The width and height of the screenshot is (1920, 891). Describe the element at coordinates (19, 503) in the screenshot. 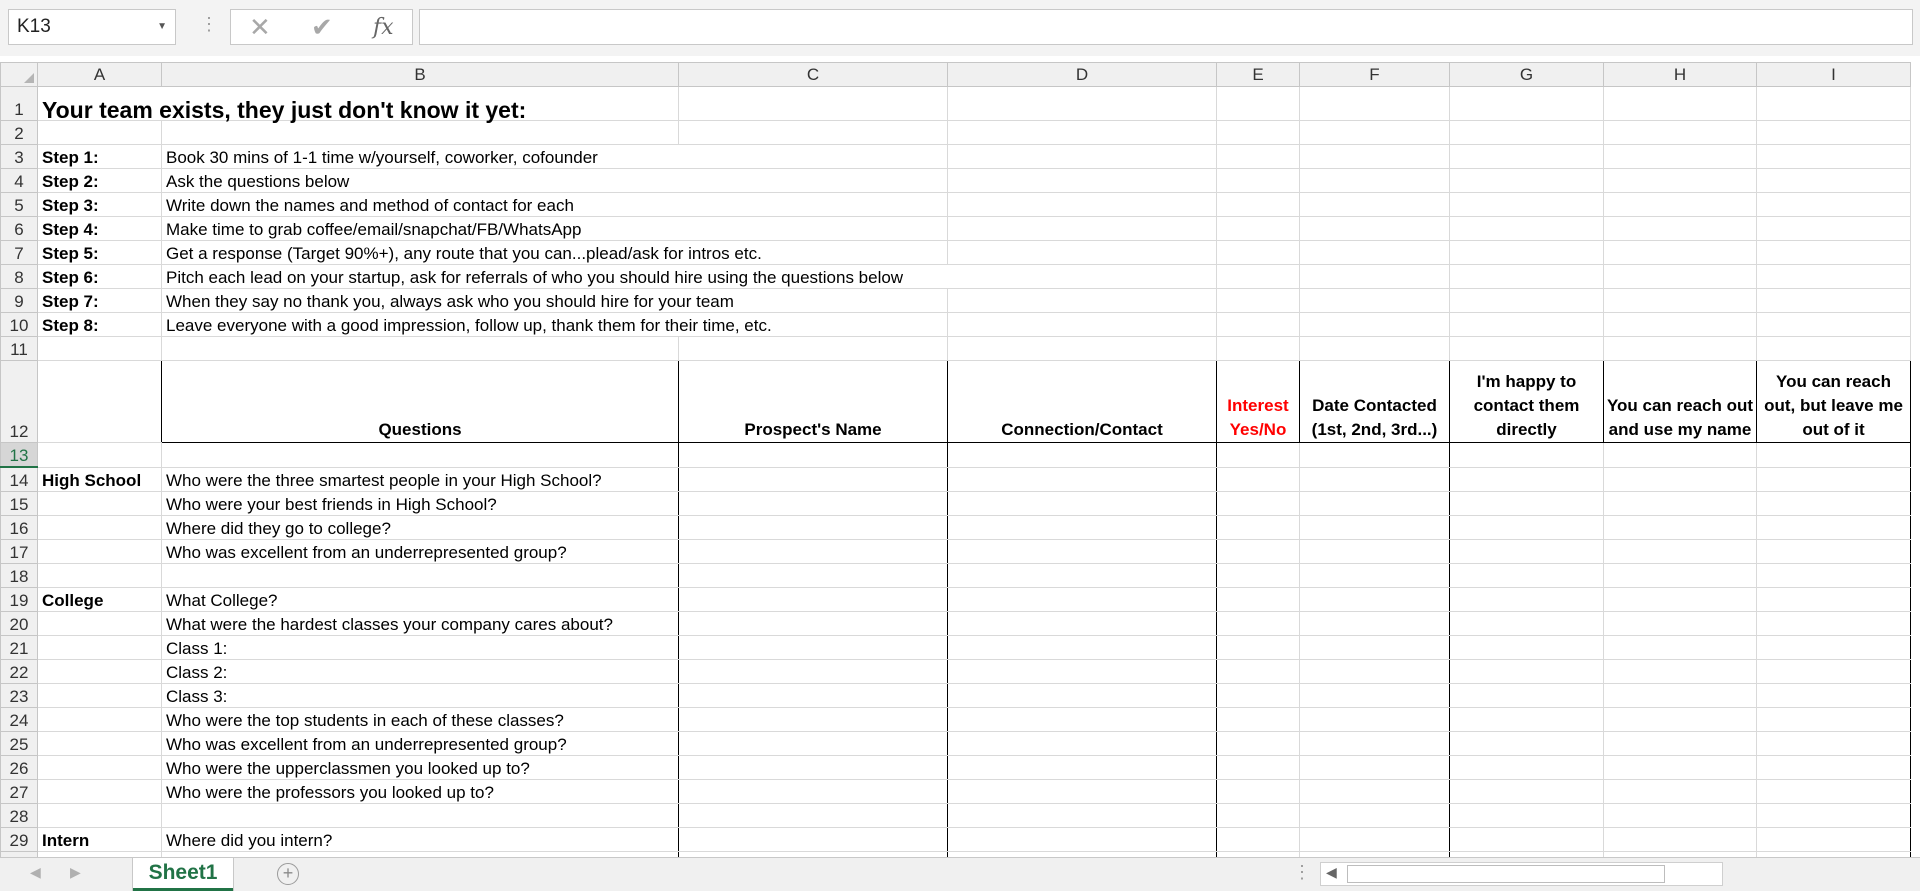

I see `row-header: 15` at that location.